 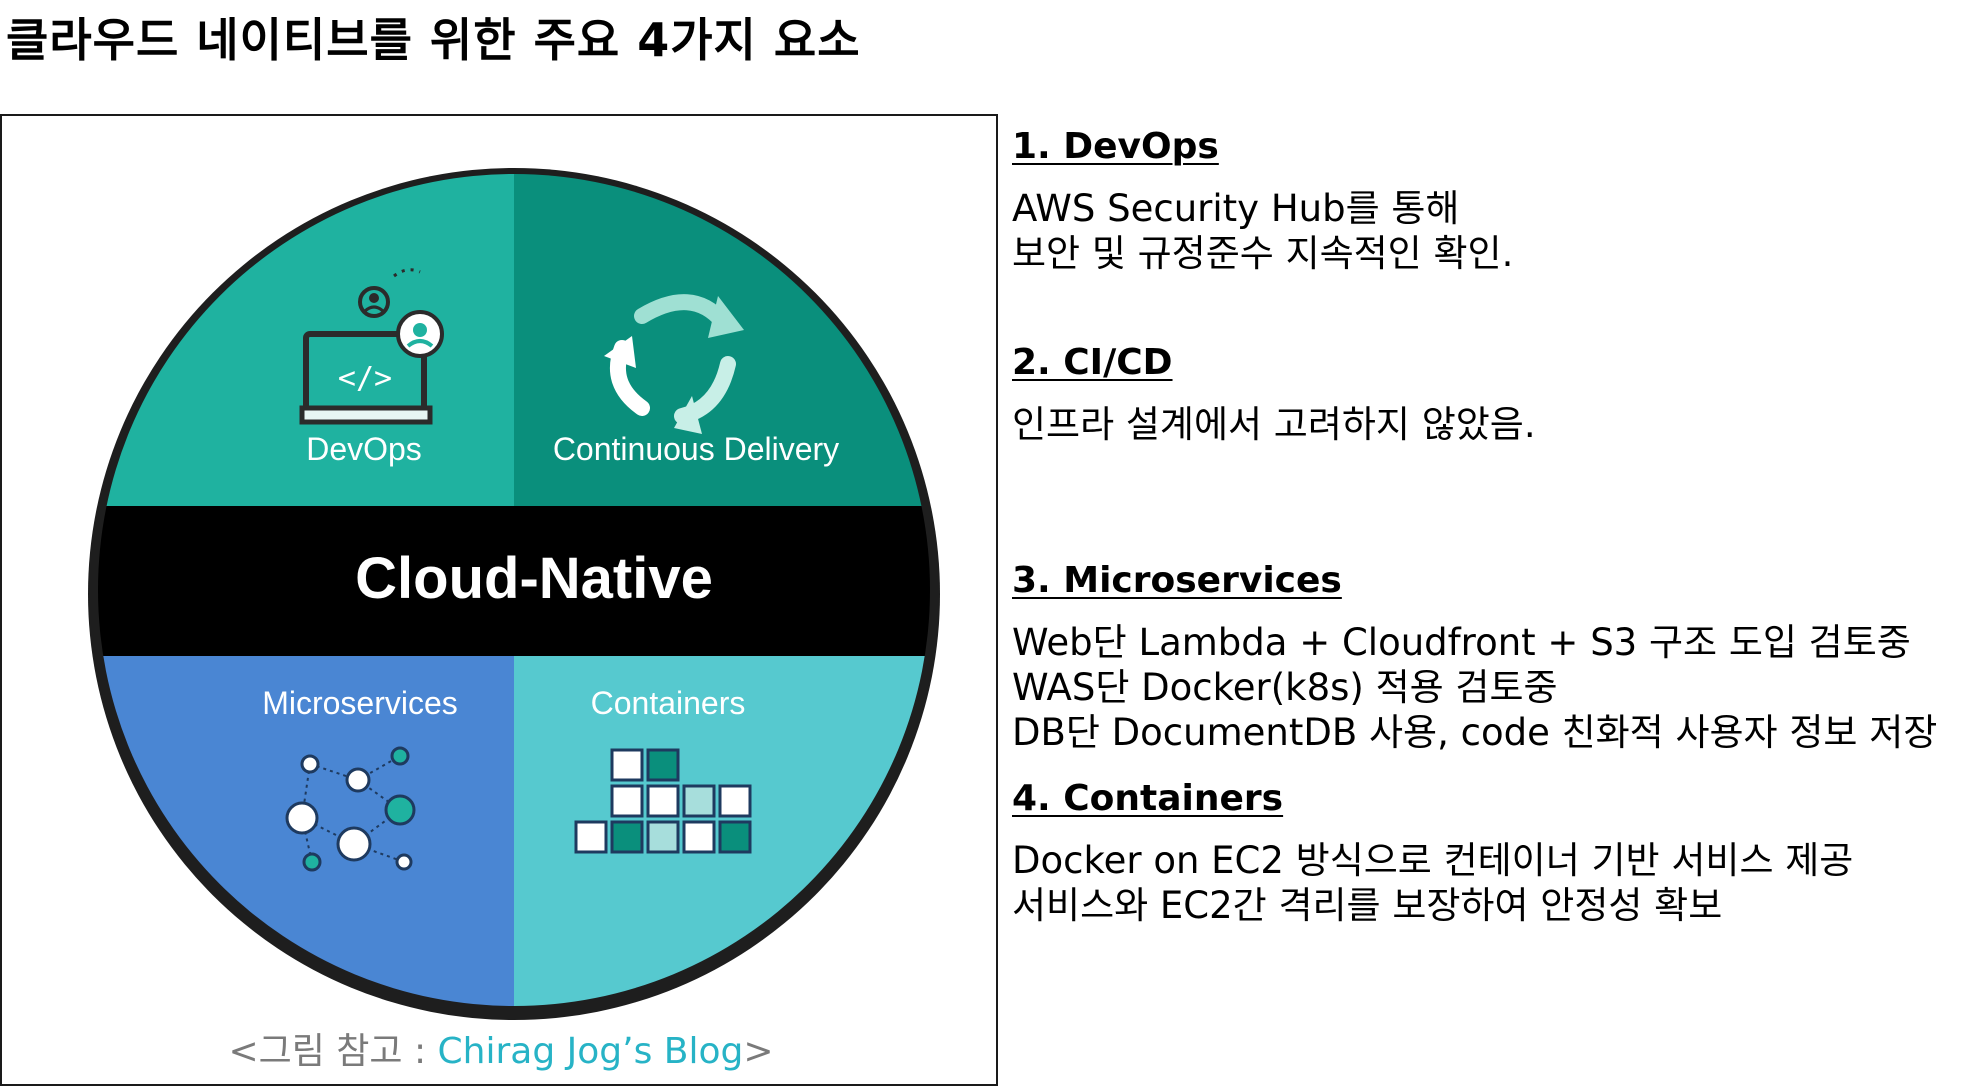 I want to click on section-line: 서비스와 EC2간 격리를 보장하여 안정성 확보, so click(x=1367, y=905).